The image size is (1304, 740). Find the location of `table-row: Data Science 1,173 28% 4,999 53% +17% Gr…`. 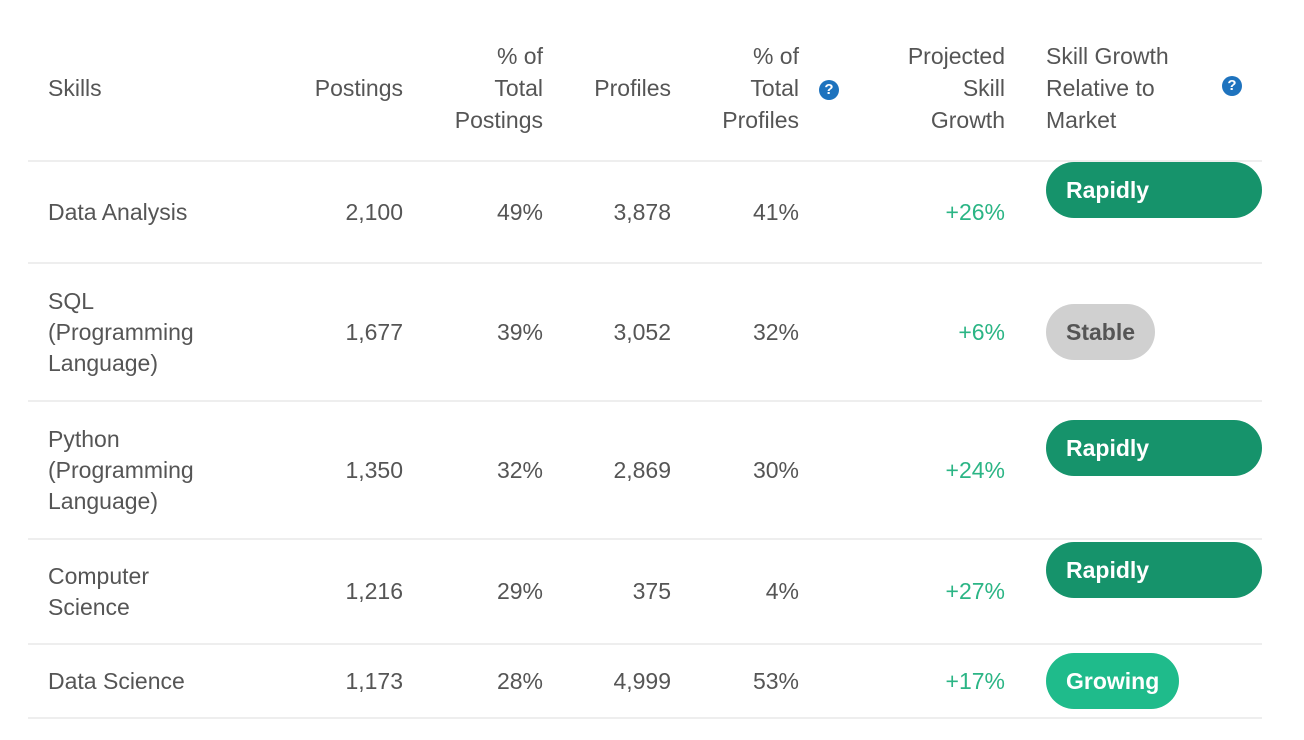

table-row: Data Science 1,173 28% 4,999 53% +17% Gr… is located at coordinates (645, 681).